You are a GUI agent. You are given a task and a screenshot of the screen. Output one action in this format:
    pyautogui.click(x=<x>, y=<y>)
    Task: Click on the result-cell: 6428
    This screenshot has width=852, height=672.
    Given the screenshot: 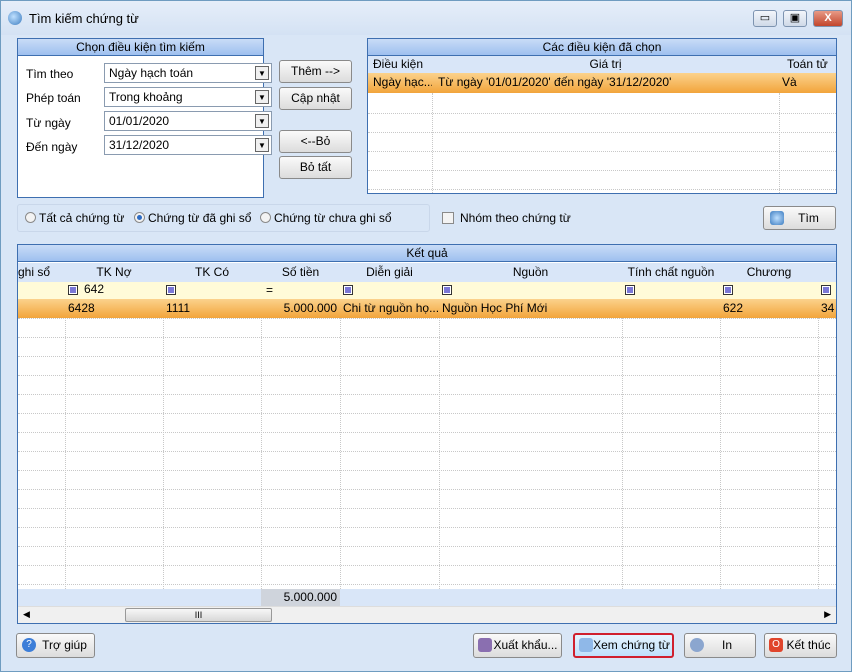 What is the action you would take?
    pyautogui.click(x=81, y=308)
    